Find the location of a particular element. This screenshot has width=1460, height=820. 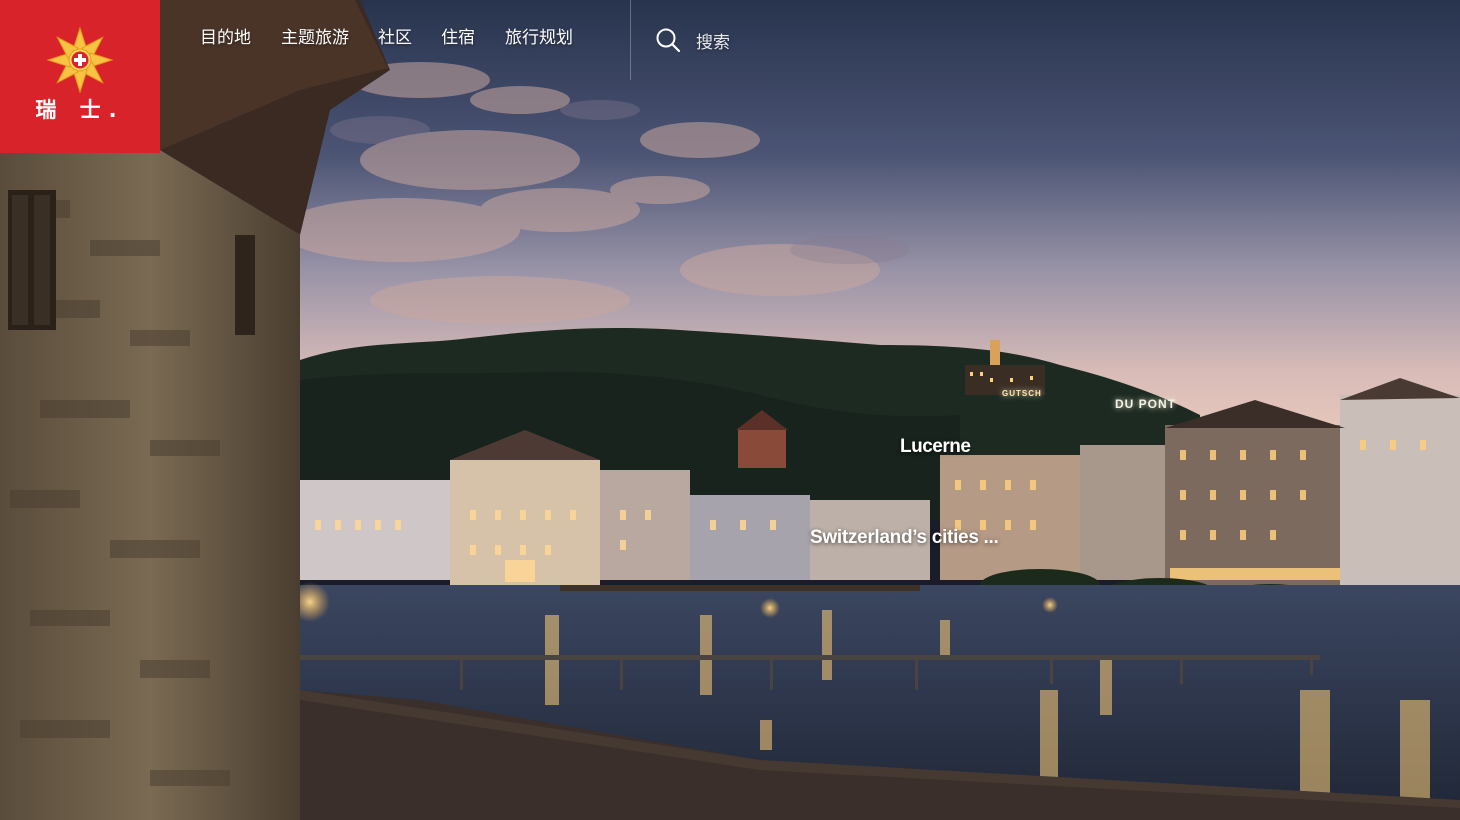

nav-item-destinations: 目的地 is located at coordinates (225, 39).